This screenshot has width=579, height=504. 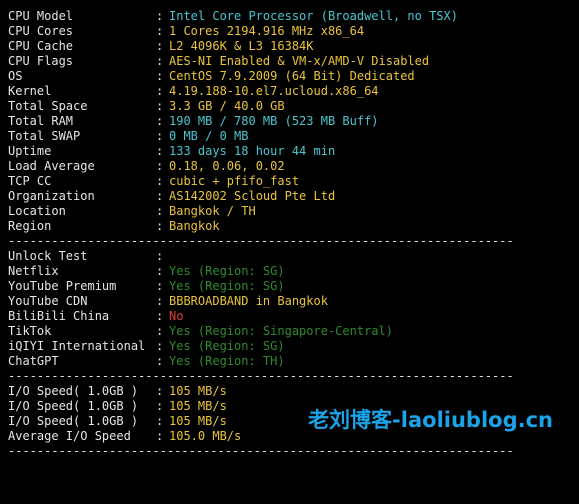 I want to click on info-row-region: Region : Bangkok, so click(x=114, y=226).